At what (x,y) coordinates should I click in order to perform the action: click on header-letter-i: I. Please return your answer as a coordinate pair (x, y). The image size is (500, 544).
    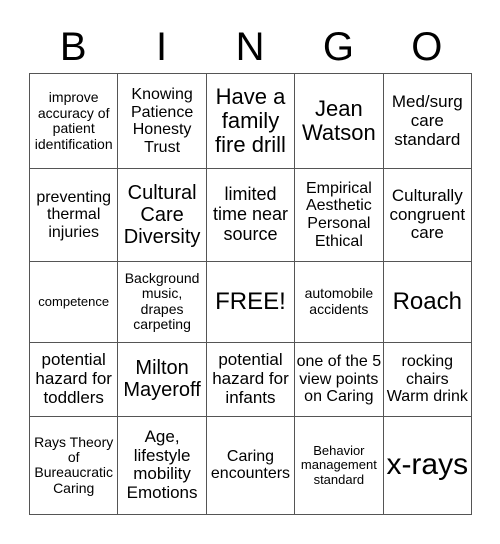
    Looking at the image, I should click on (162, 47).